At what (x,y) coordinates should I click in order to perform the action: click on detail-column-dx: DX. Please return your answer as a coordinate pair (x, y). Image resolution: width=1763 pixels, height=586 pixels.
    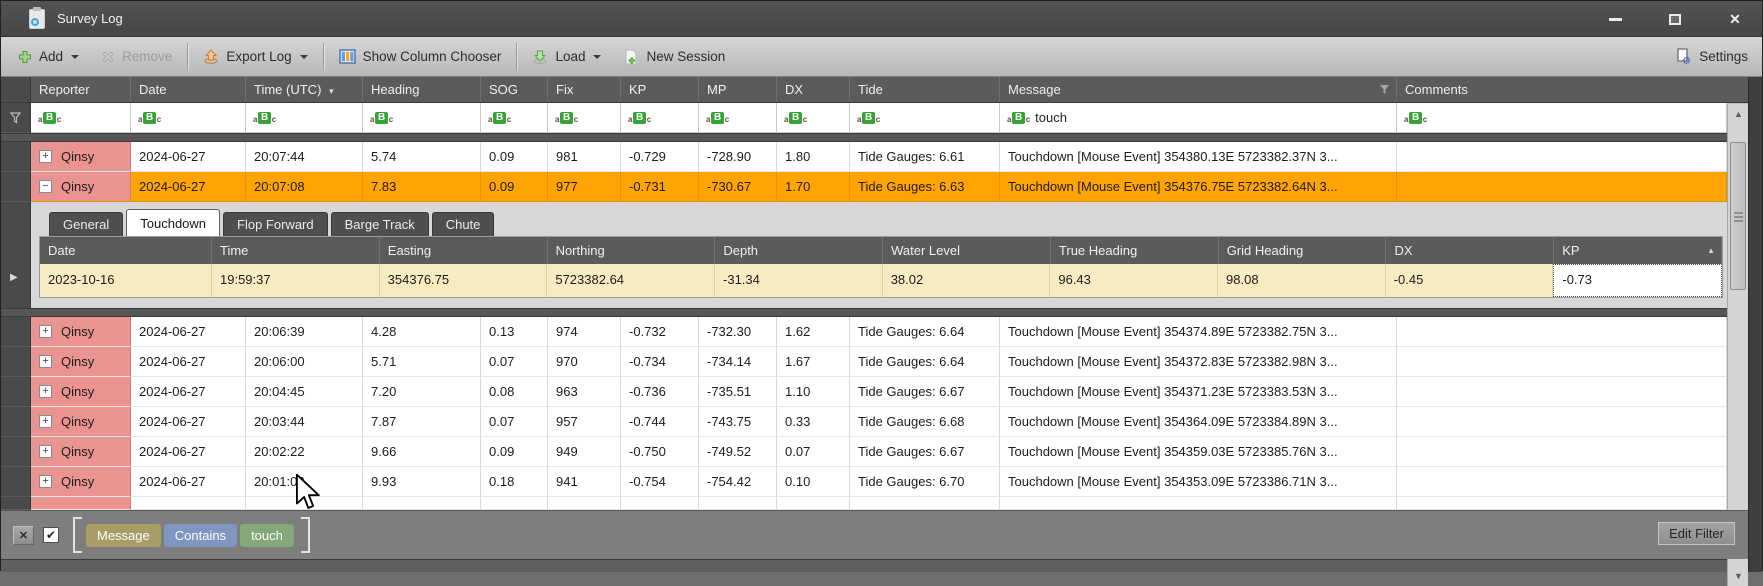
    Looking at the image, I should click on (1470, 250).